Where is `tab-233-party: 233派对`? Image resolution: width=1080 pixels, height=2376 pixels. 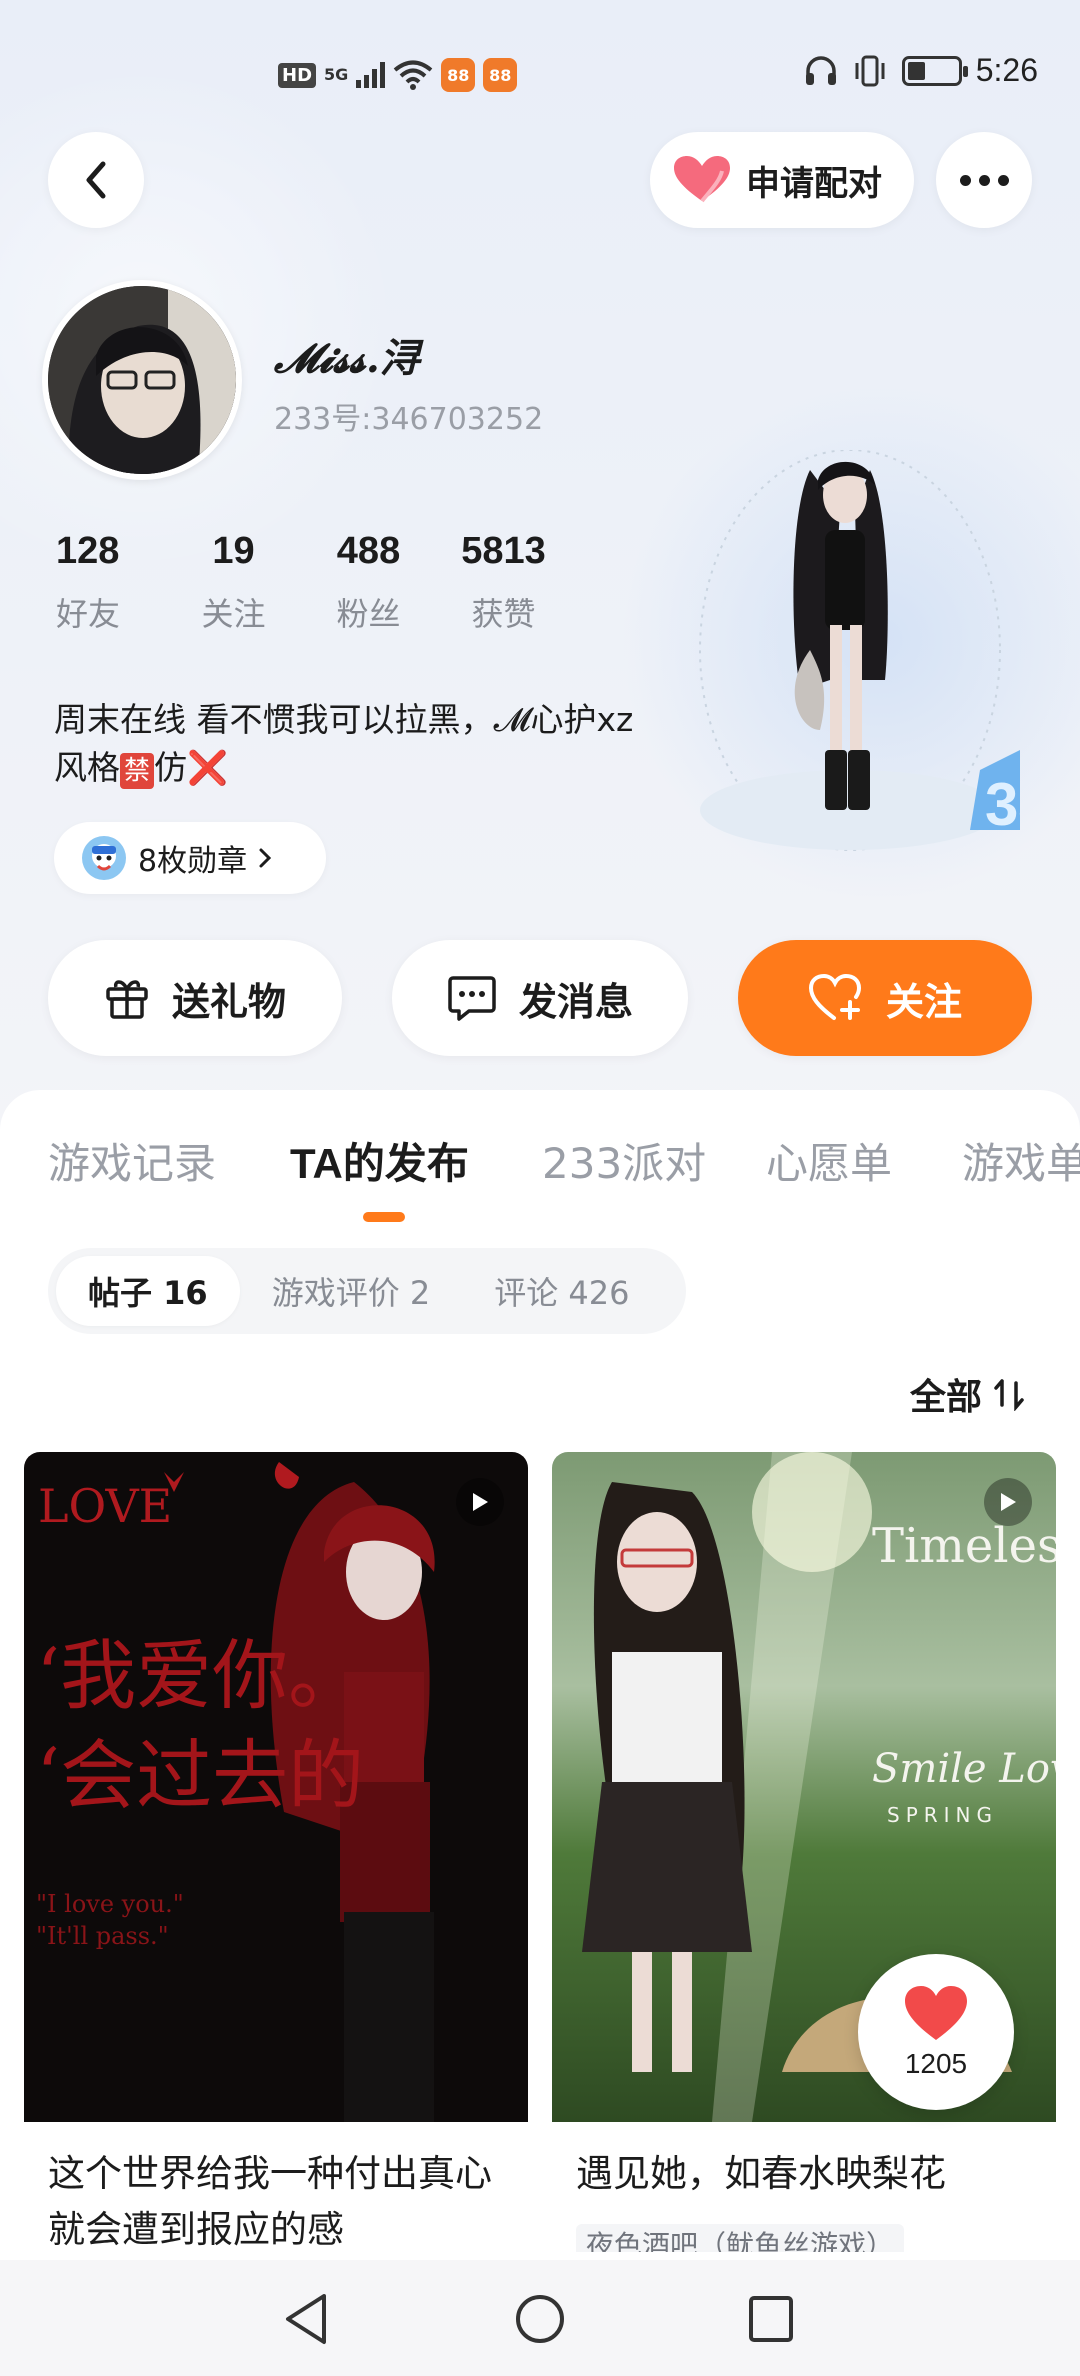 tab-233-party: 233派对 is located at coordinates (624, 1160).